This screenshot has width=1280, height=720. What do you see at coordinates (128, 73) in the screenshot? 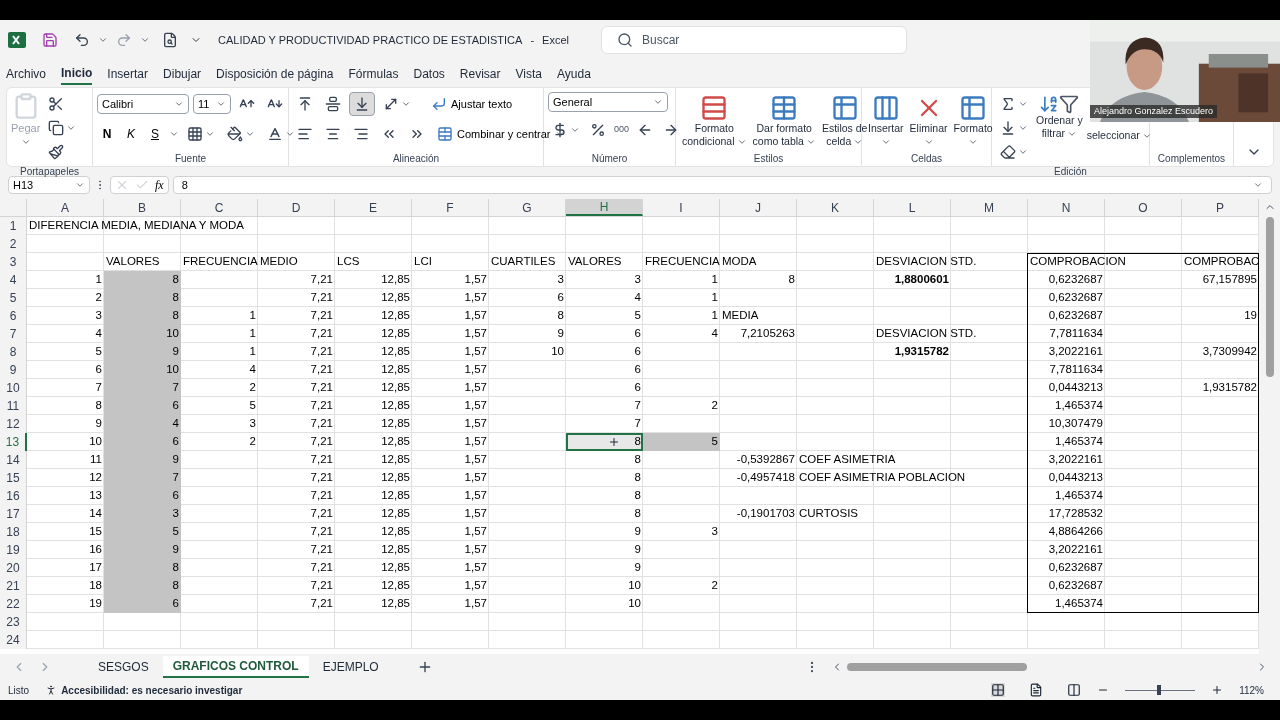
I see `menu-tab: Insertar` at bounding box center [128, 73].